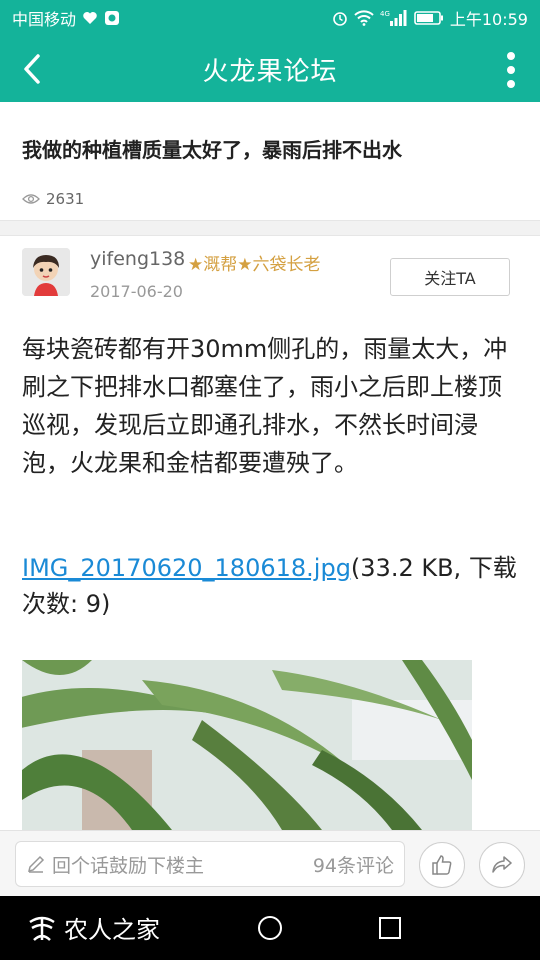 The width and height of the screenshot is (540, 960). I want to click on dragon-fruit-plant-image, so click(247, 745).